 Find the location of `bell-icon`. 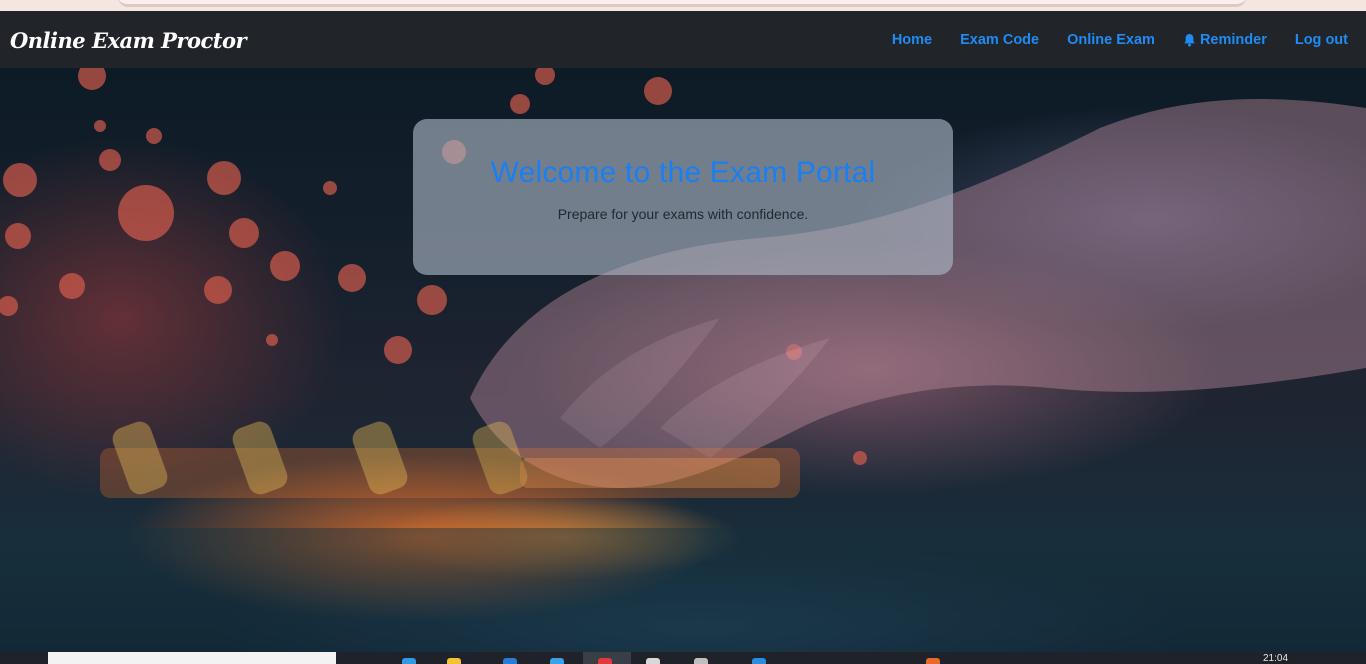

bell-icon is located at coordinates (1189, 40).